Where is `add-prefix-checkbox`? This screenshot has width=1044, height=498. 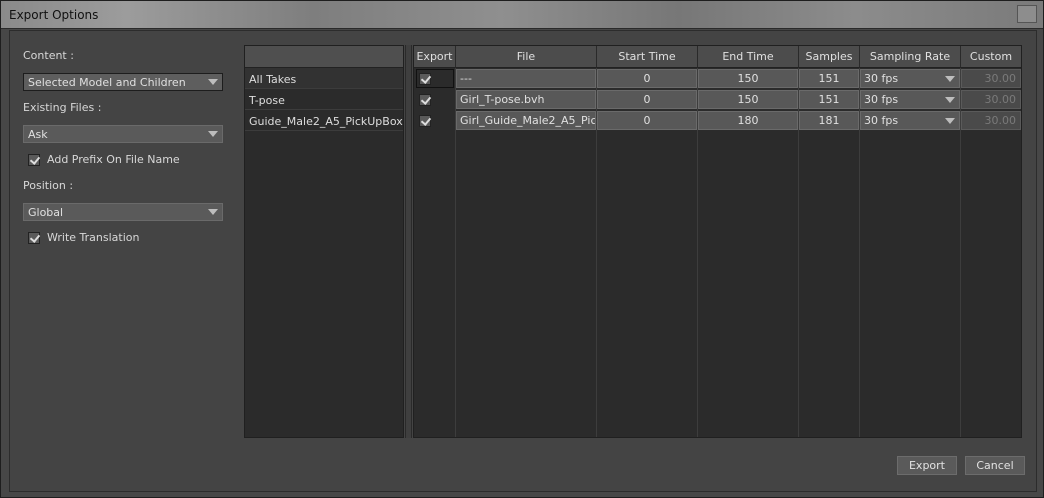 add-prefix-checkbox is located at coordinates (34, 160).